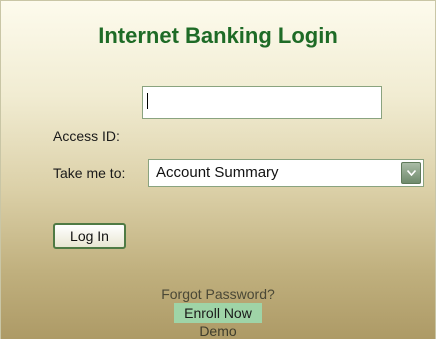 This screenshot has height=339, width=440. Describe the element at coordinates (218, 331) in the screenshot. I see `demo-link: Demo` at that location.